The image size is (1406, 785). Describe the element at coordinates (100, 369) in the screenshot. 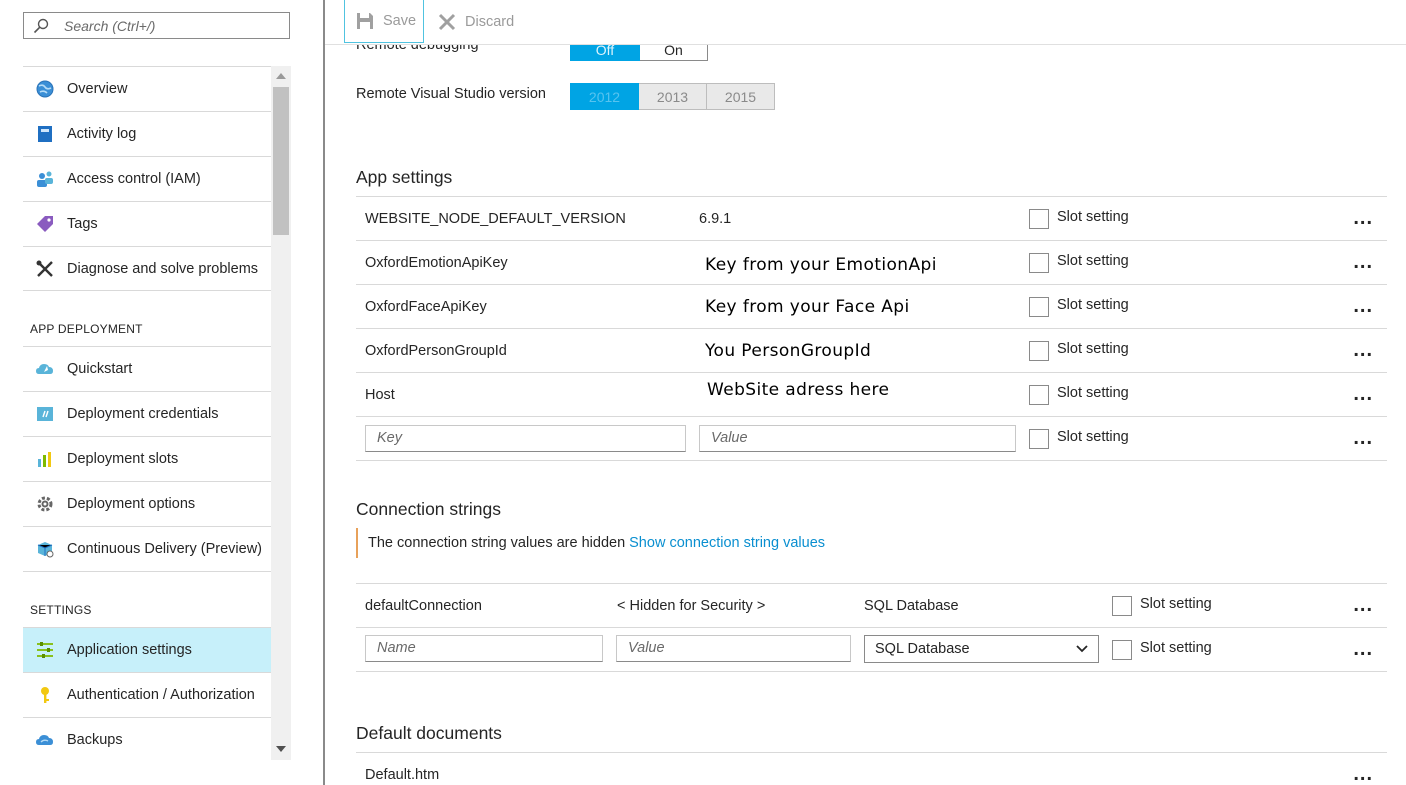

I see `nav-label: Quickstart` at that location.